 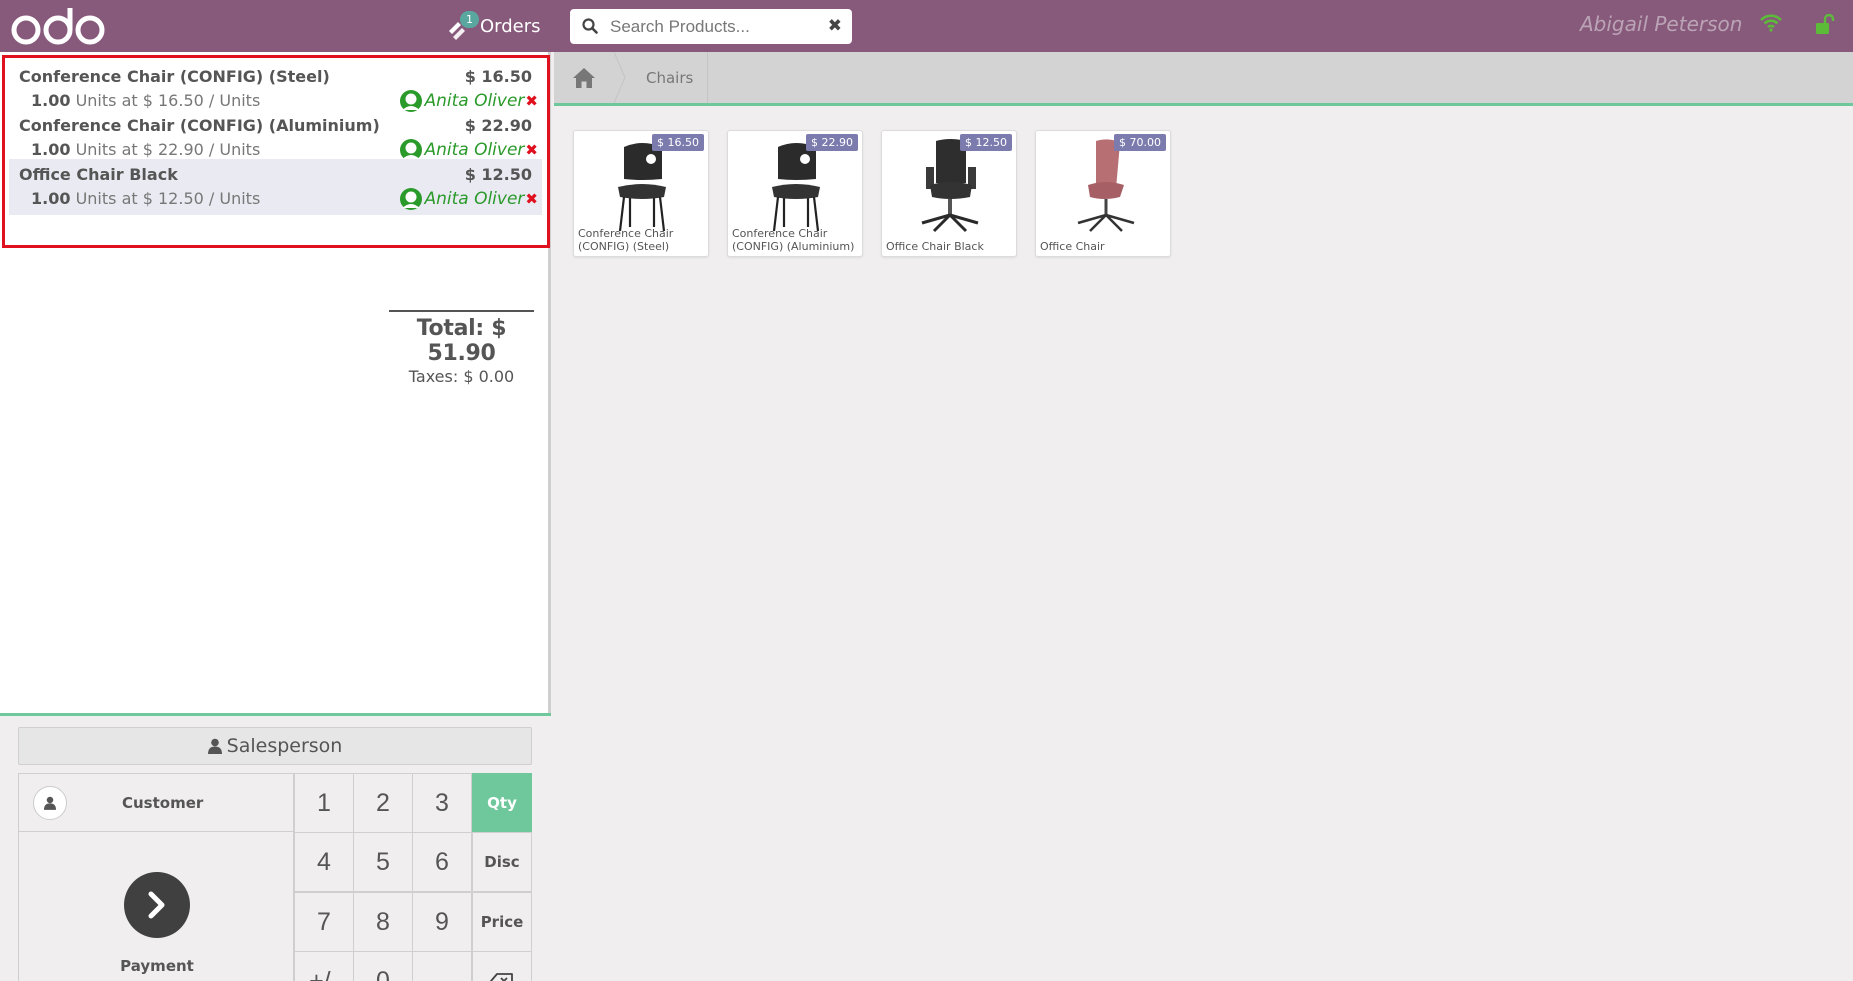 What do you see at coordinates (157, 966) in the screenshot?
I see `payment-button-label: Payment` at bounding box center [157, 966].